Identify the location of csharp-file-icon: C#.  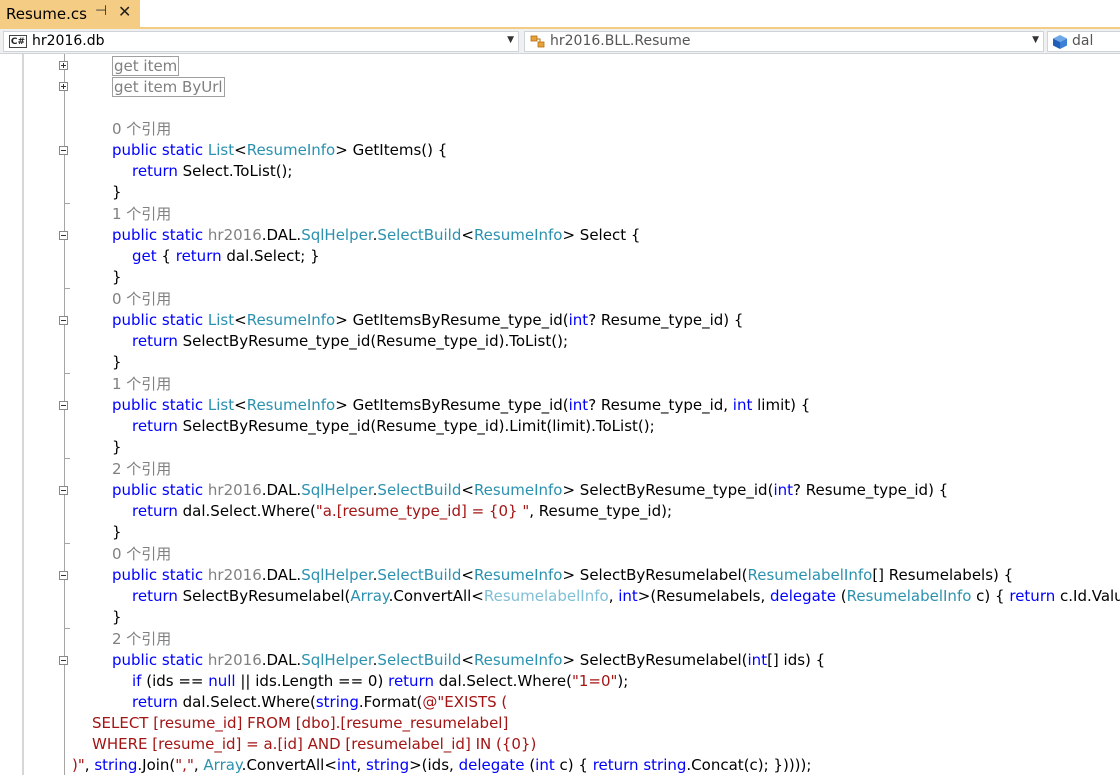
(18, 41).